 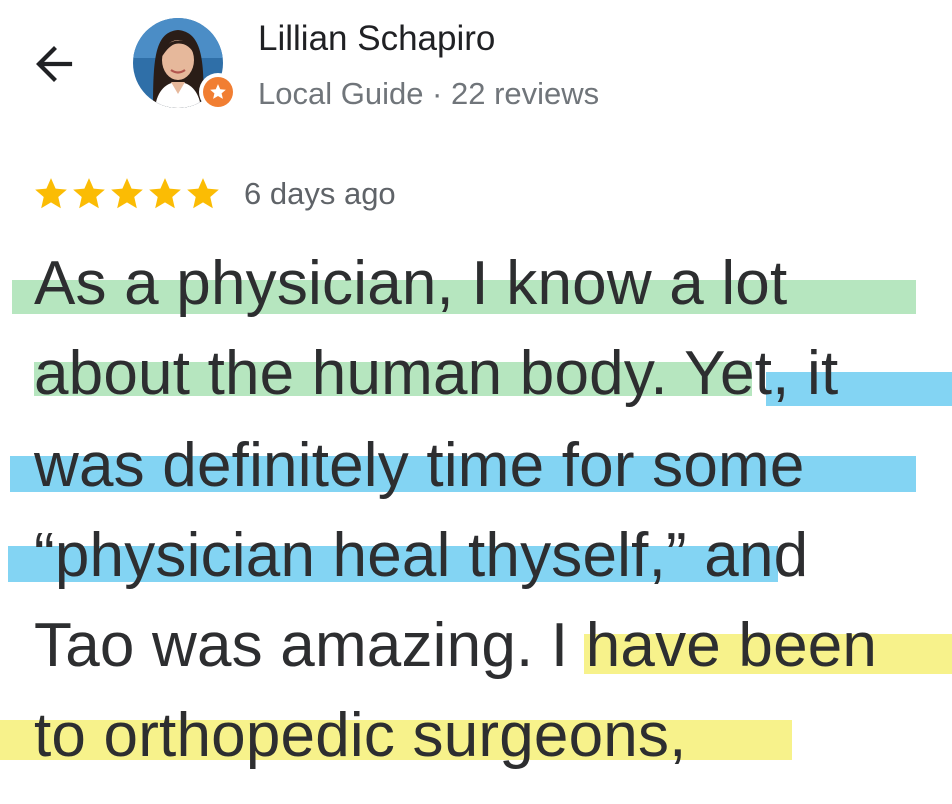 What do you see at coordinates (320, 193) in the screenshot?
I see `review-date: 6 days ago` at bounding box center [320, 193].